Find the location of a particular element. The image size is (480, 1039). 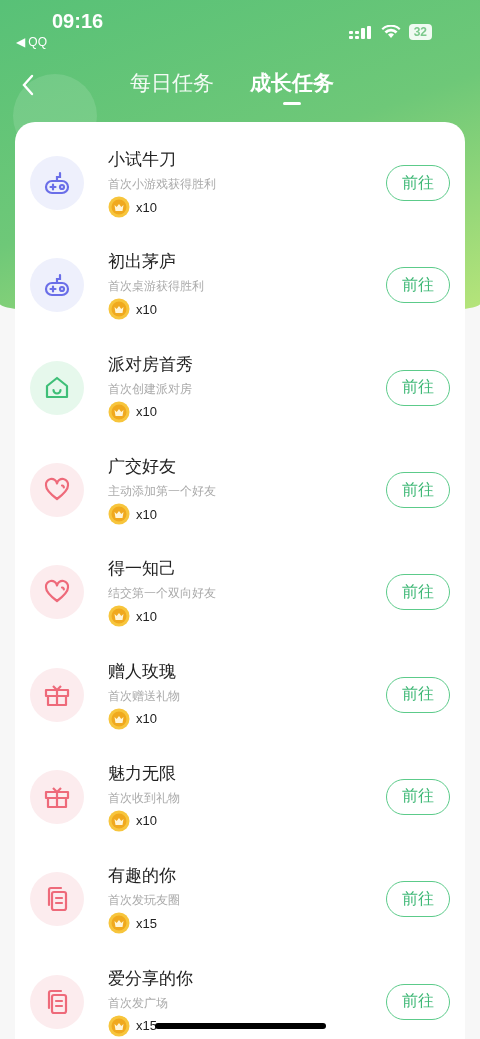

task-description: 首次小游戏获得胜利 is located at coordinates (162, 185).